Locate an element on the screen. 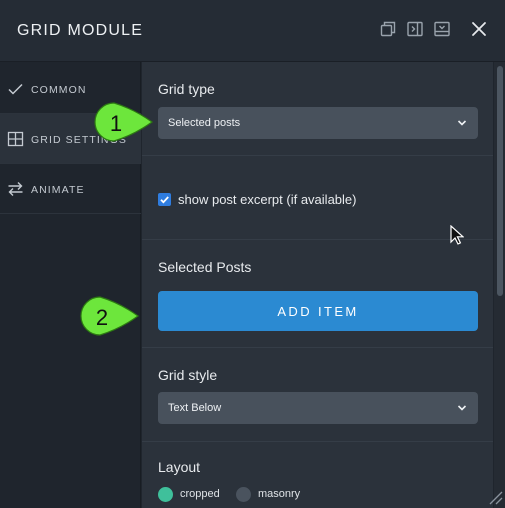 Image resolution: width=505 pixels, height=508 pixels. layout-option-label: cropped is located at coordinates (200, 494).